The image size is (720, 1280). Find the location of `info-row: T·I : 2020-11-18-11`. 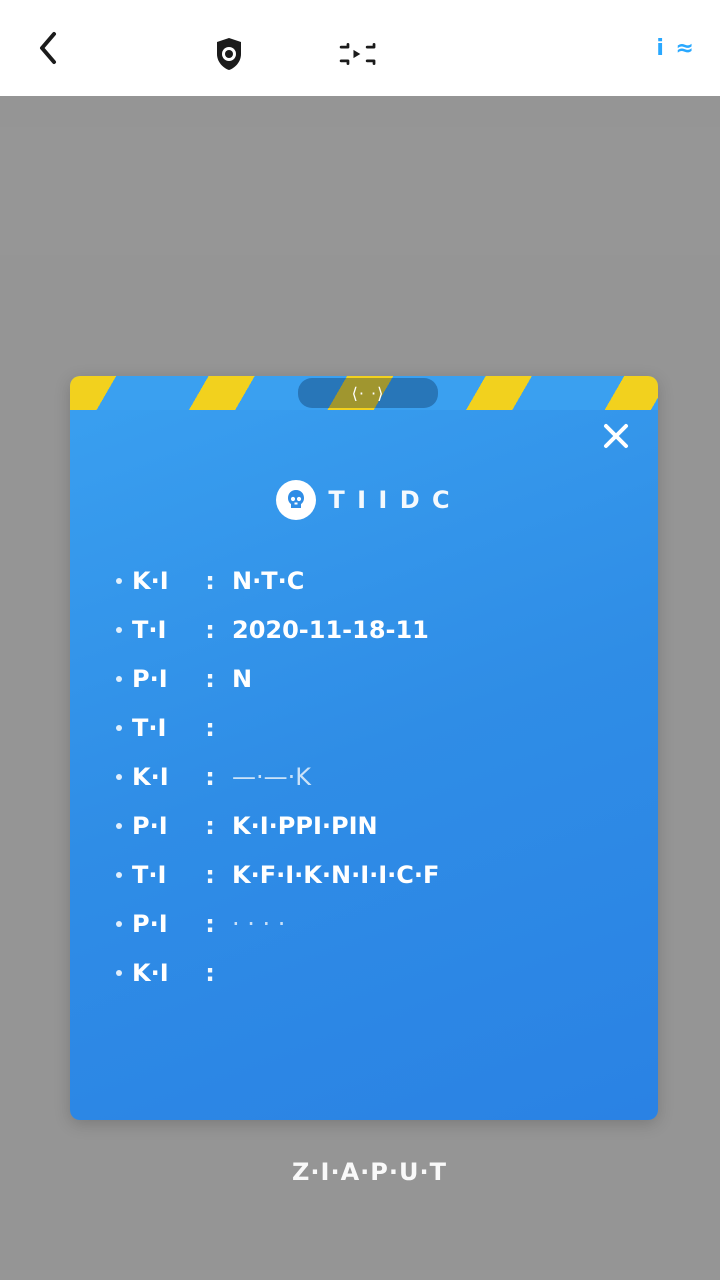

info-row: T·I : 2020-11-18-11 is located at coordinates (376, 629).